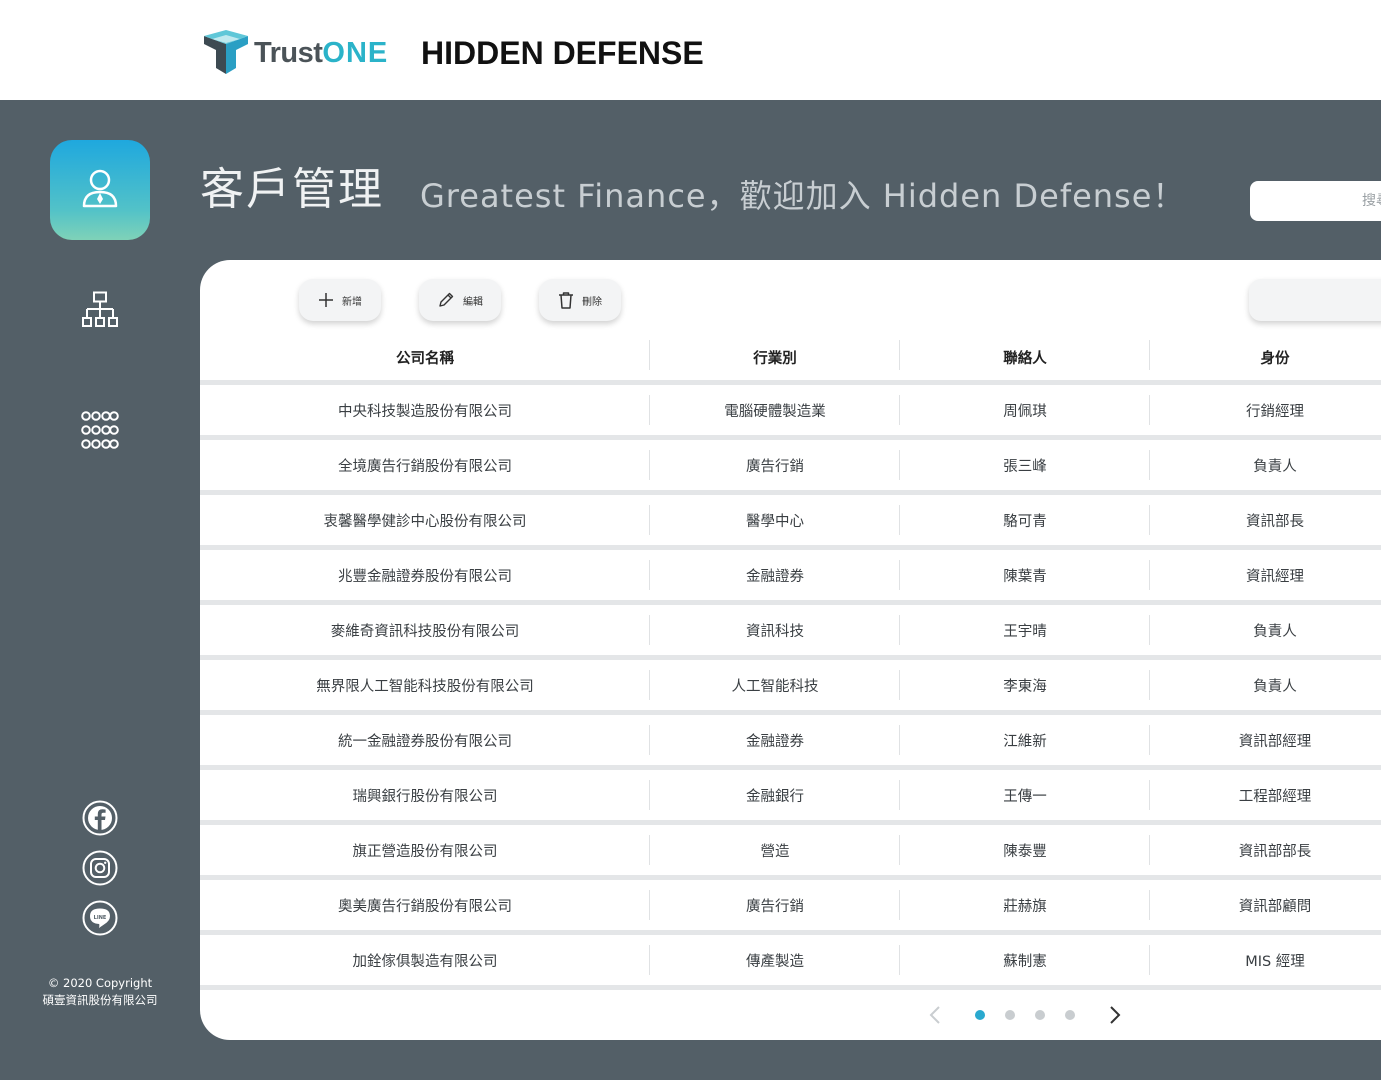 The width and height of the screenshot is (1381, 1080). I want to click on line-icon: LINE, so click(100, 918).